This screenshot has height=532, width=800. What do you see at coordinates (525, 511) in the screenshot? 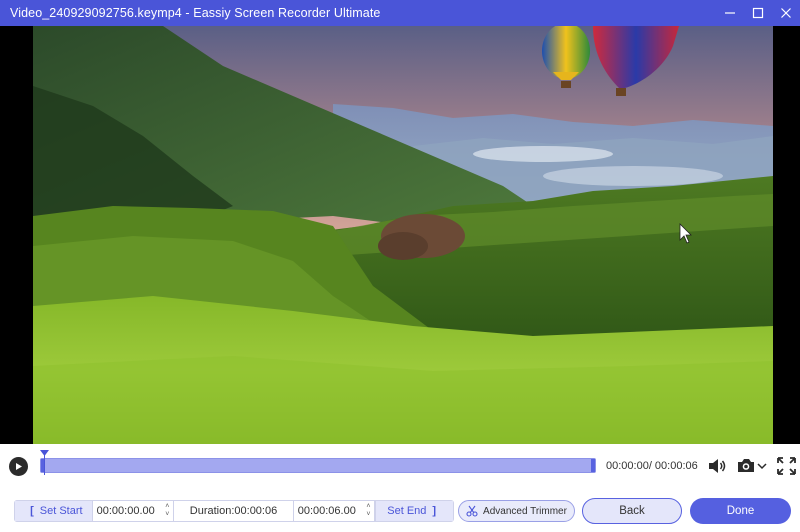
I see `advanced-trimmer-label: Advanced Trimmer` at bounding box center [525, 511].